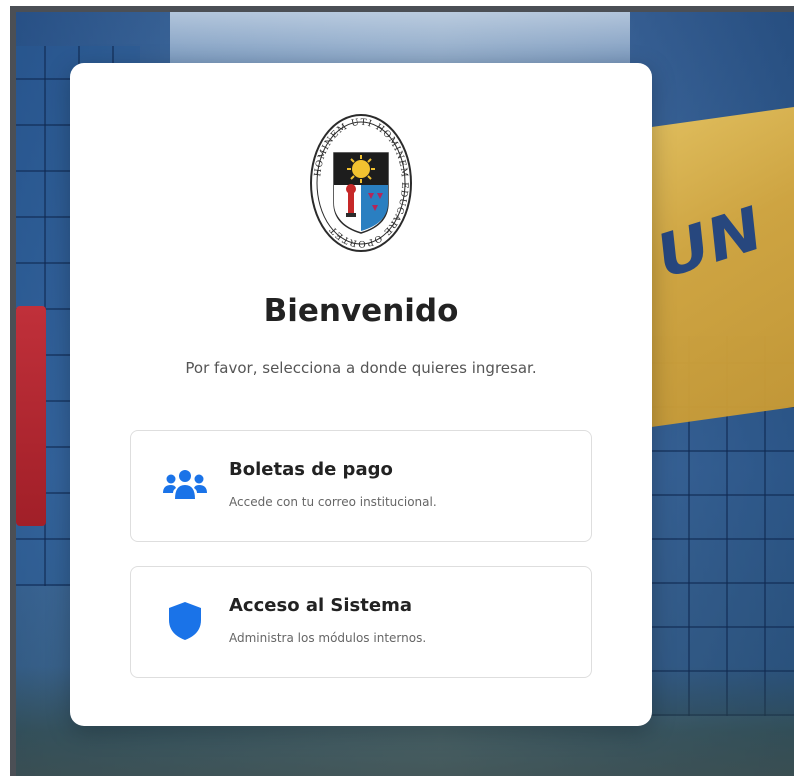  I want to click on background-border-left, so click(13, 391).